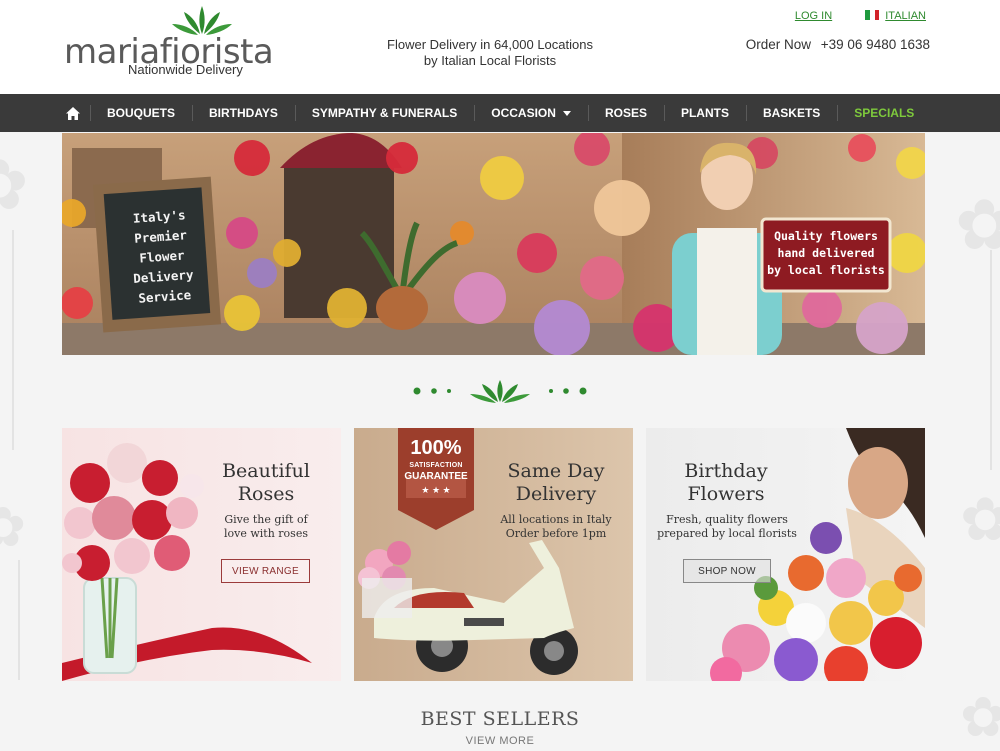 The image size is (1000, 751). I want to click on card-title: Birthday Flowers, so click(726, 483).